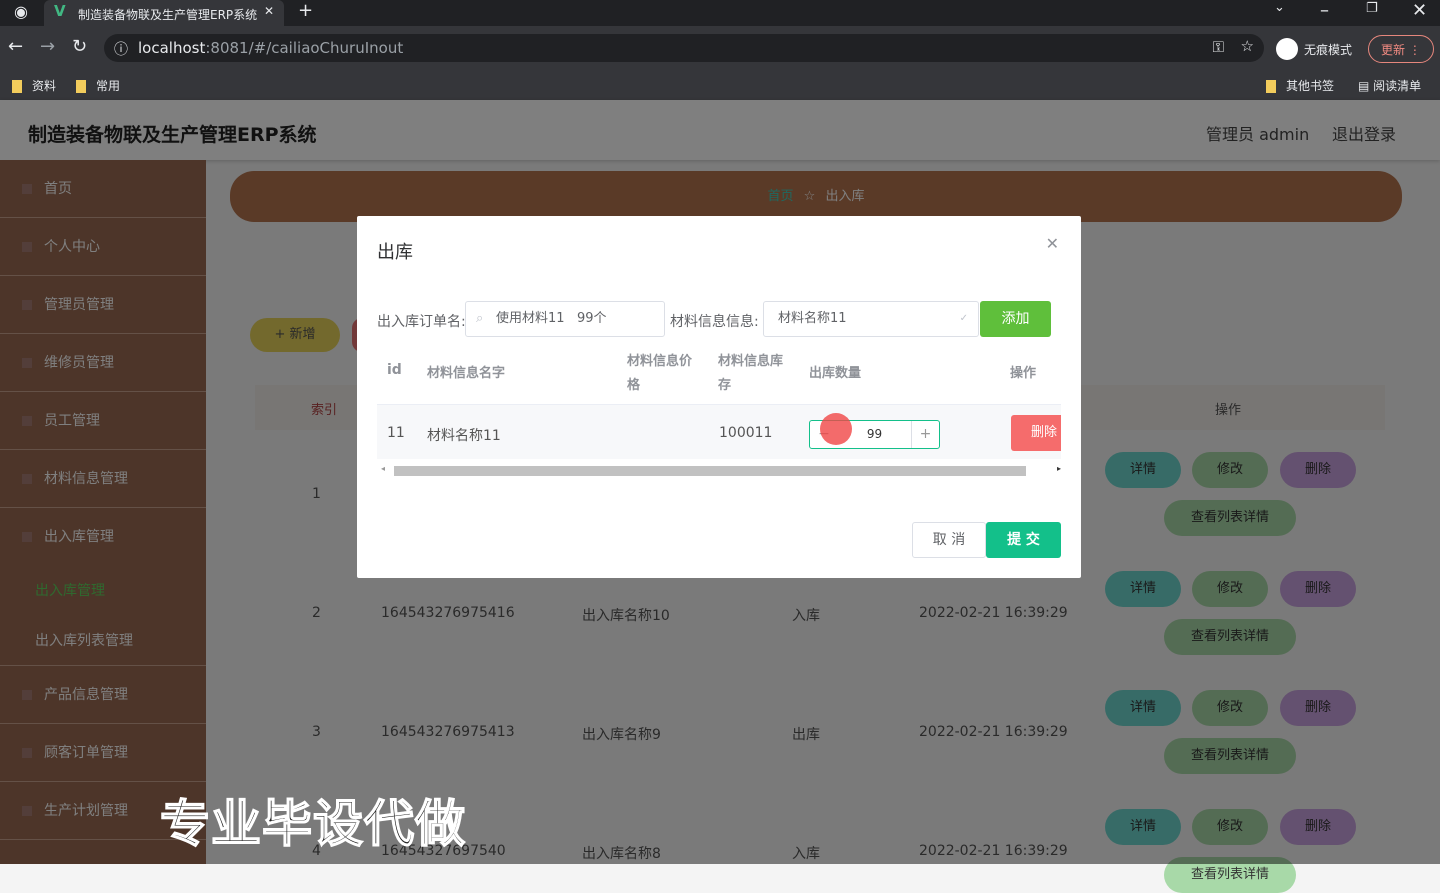  What do you see at coordinates (1247, 46) in the screenshot?
I see `star-icon: ☆` at bounding box center [1247, 46].